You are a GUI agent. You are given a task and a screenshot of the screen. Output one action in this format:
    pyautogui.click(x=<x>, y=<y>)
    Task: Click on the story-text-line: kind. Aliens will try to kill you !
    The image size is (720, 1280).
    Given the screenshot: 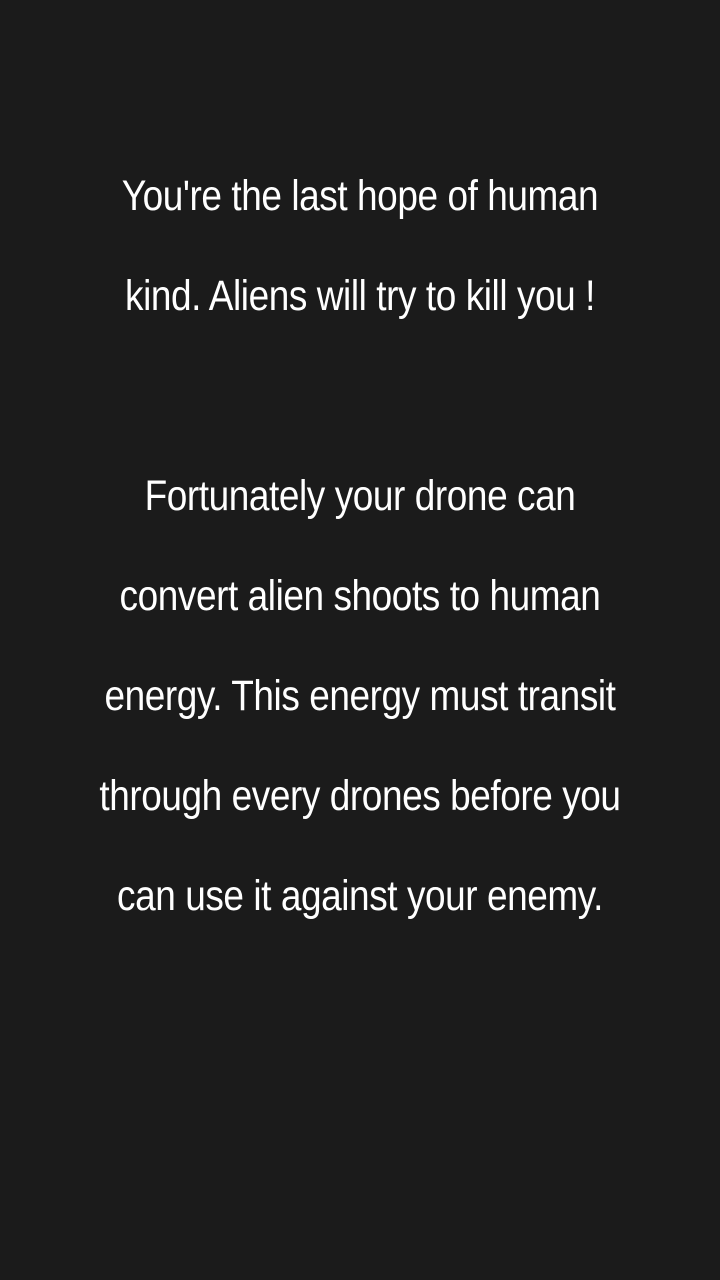 What is the action you would take?
    pyautogui.click(x=360, y=296)
    